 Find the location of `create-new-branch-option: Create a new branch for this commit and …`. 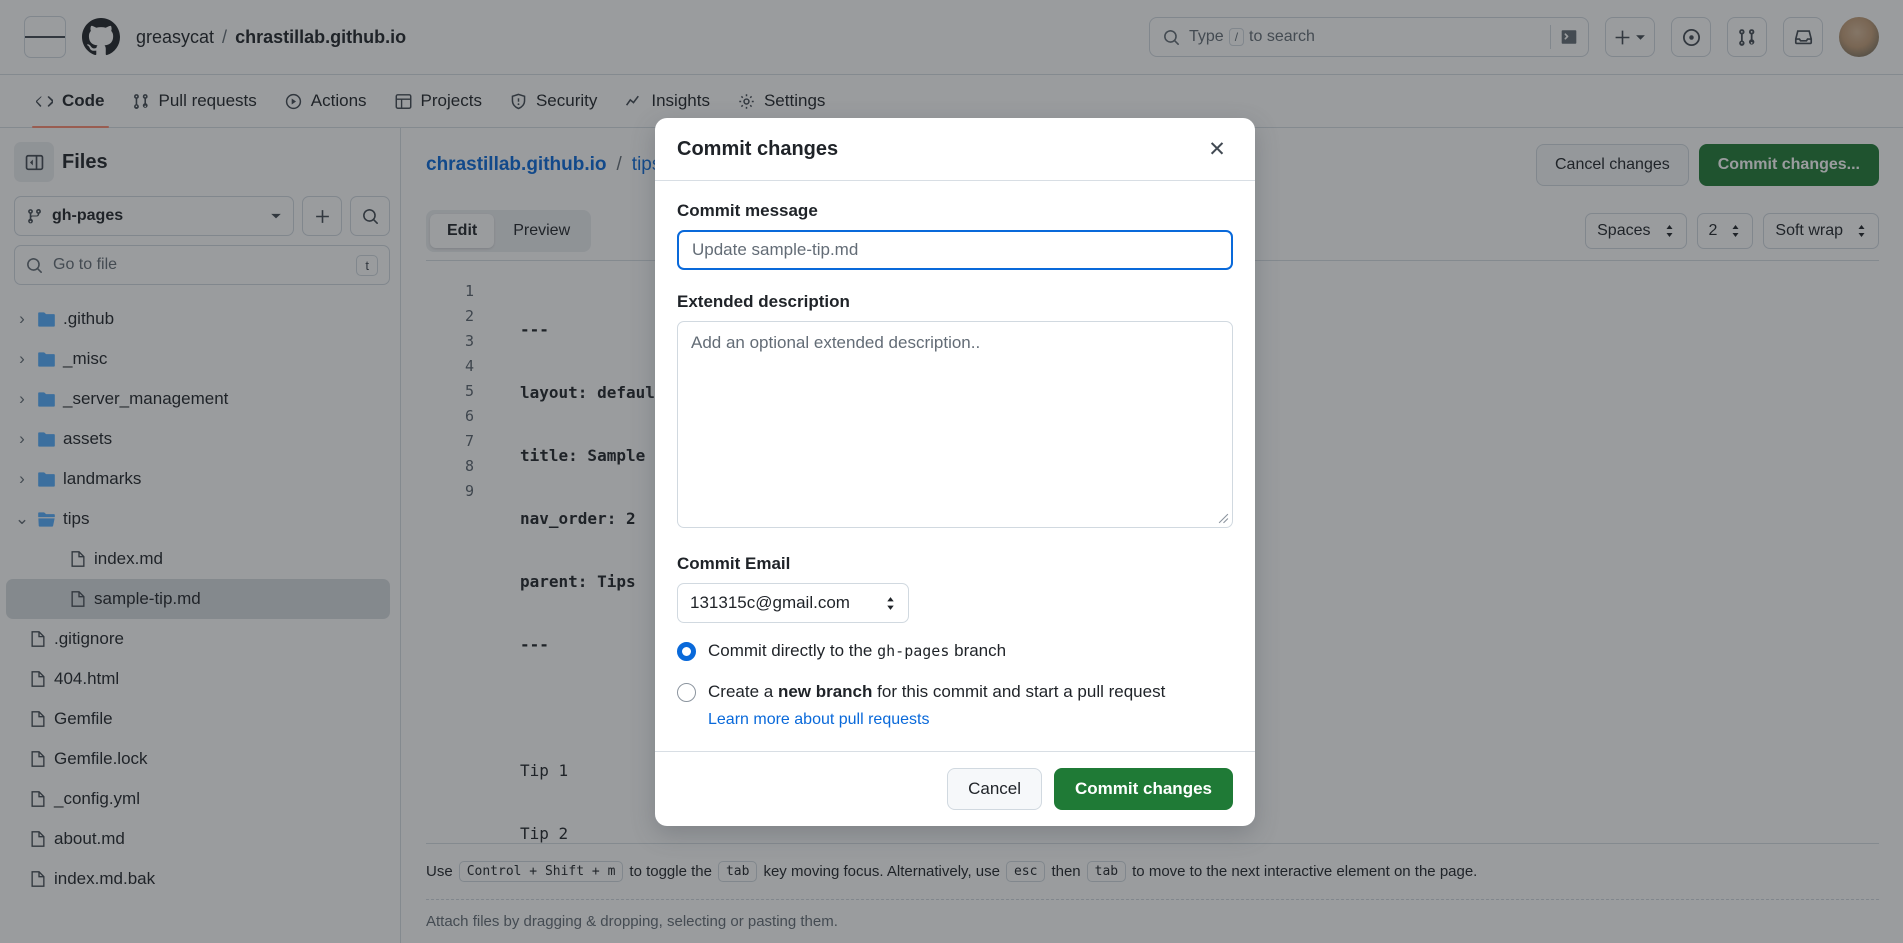

create-new-branch-option: Create a new branch for this commit and … is located at coordinates (955, 692).